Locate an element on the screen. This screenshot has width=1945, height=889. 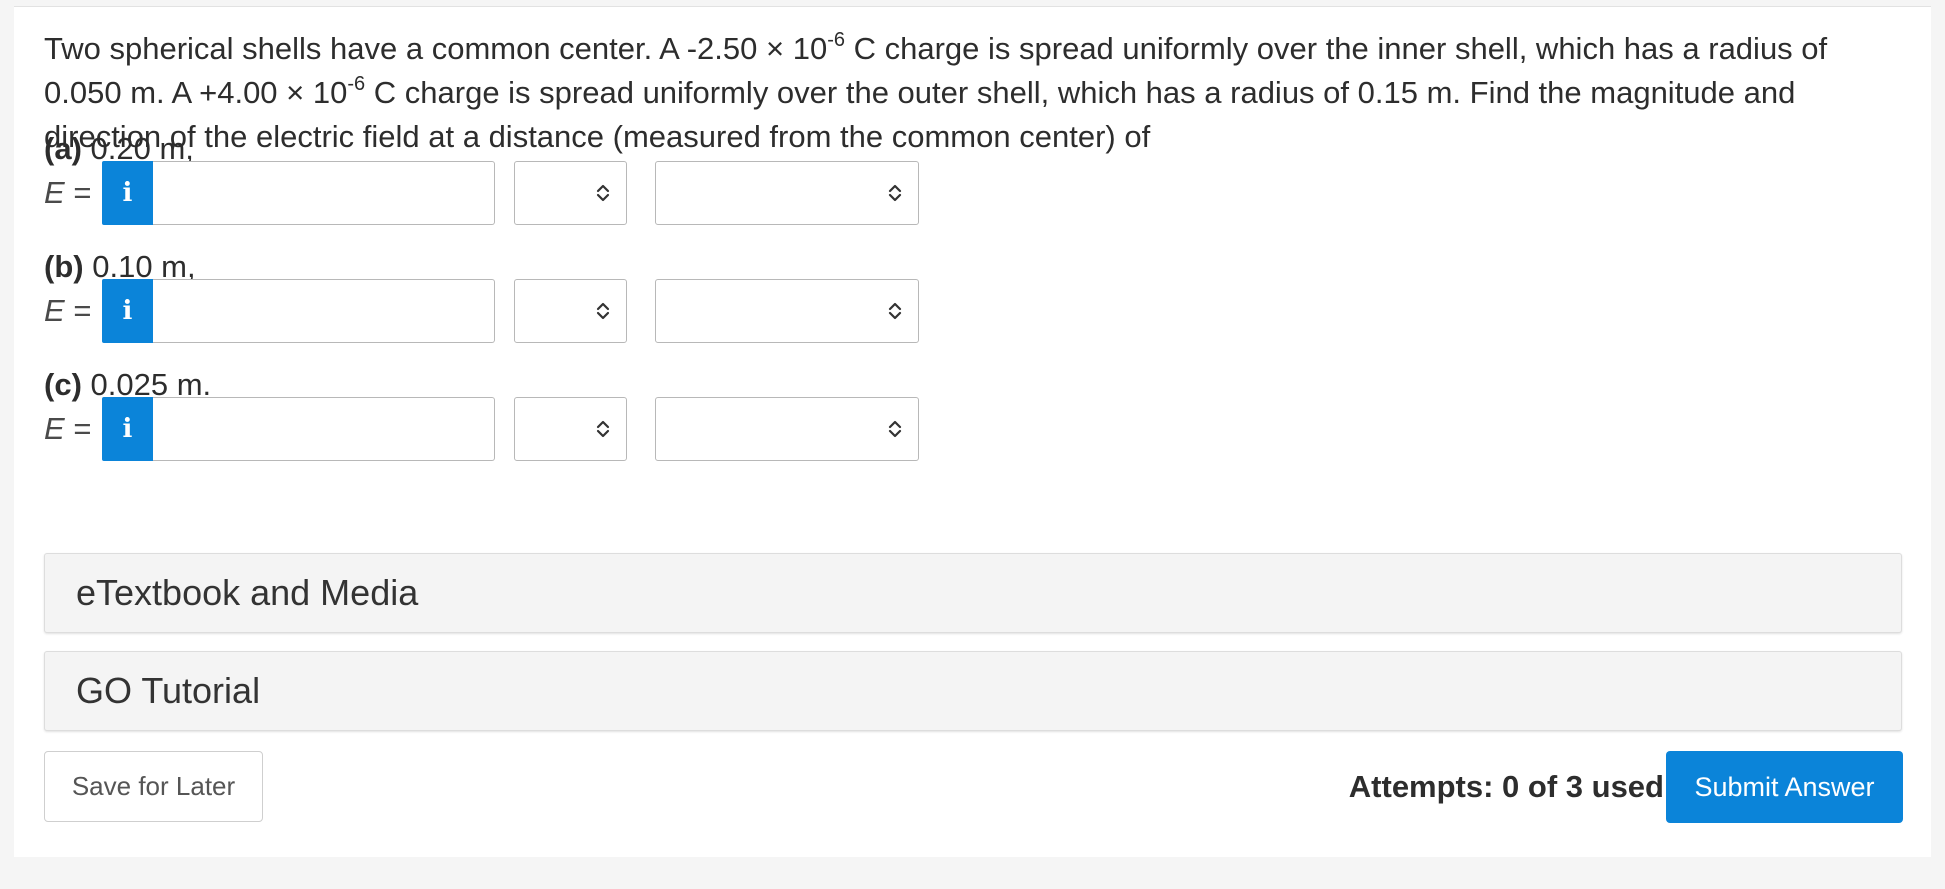
part-b-answer-input is located at coordinates (324, 311).